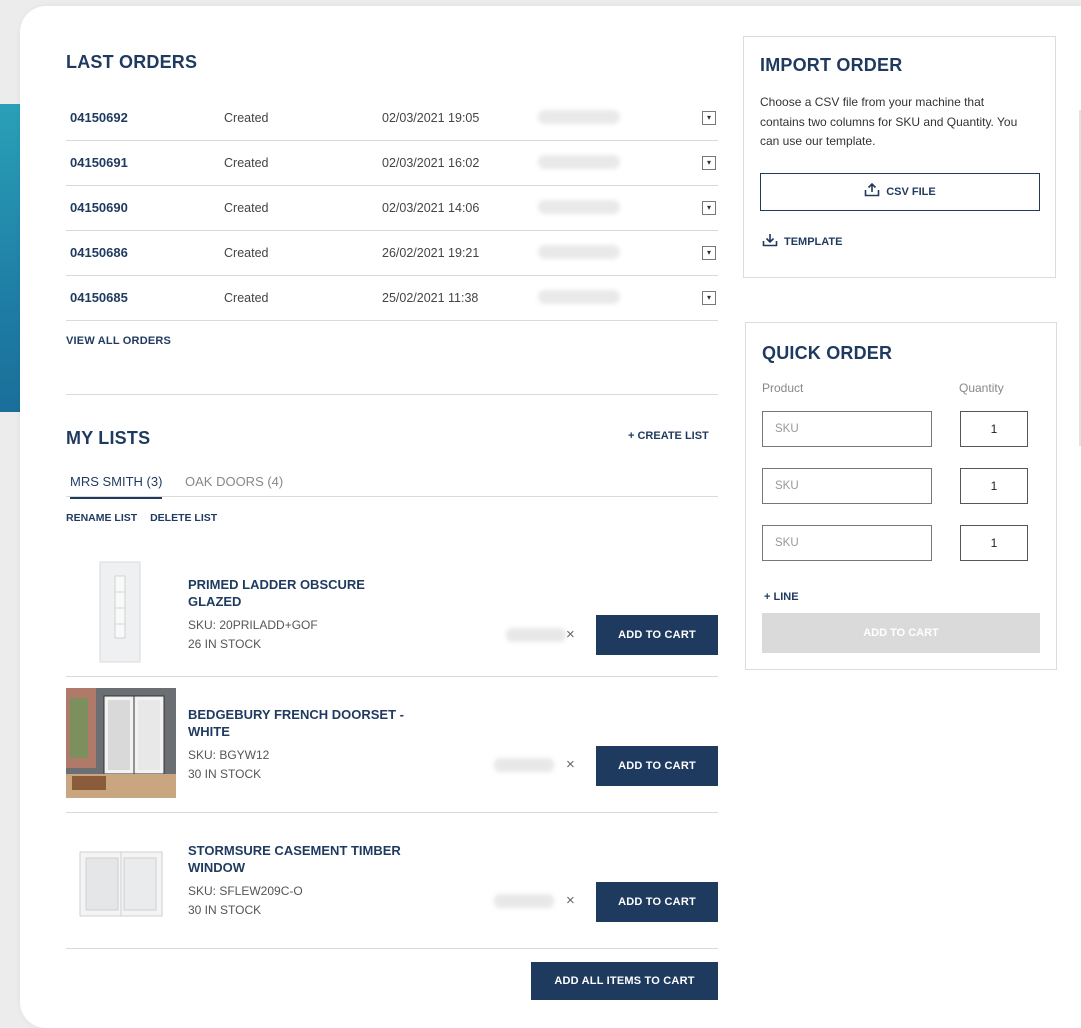 Image resolution: width=1081 pixels, height=1028 pixels. What do you see at coordinates (108, 438) in the screenshot?
I see `my-lists-title: MY LISTS` at bounding box center [108, 438].